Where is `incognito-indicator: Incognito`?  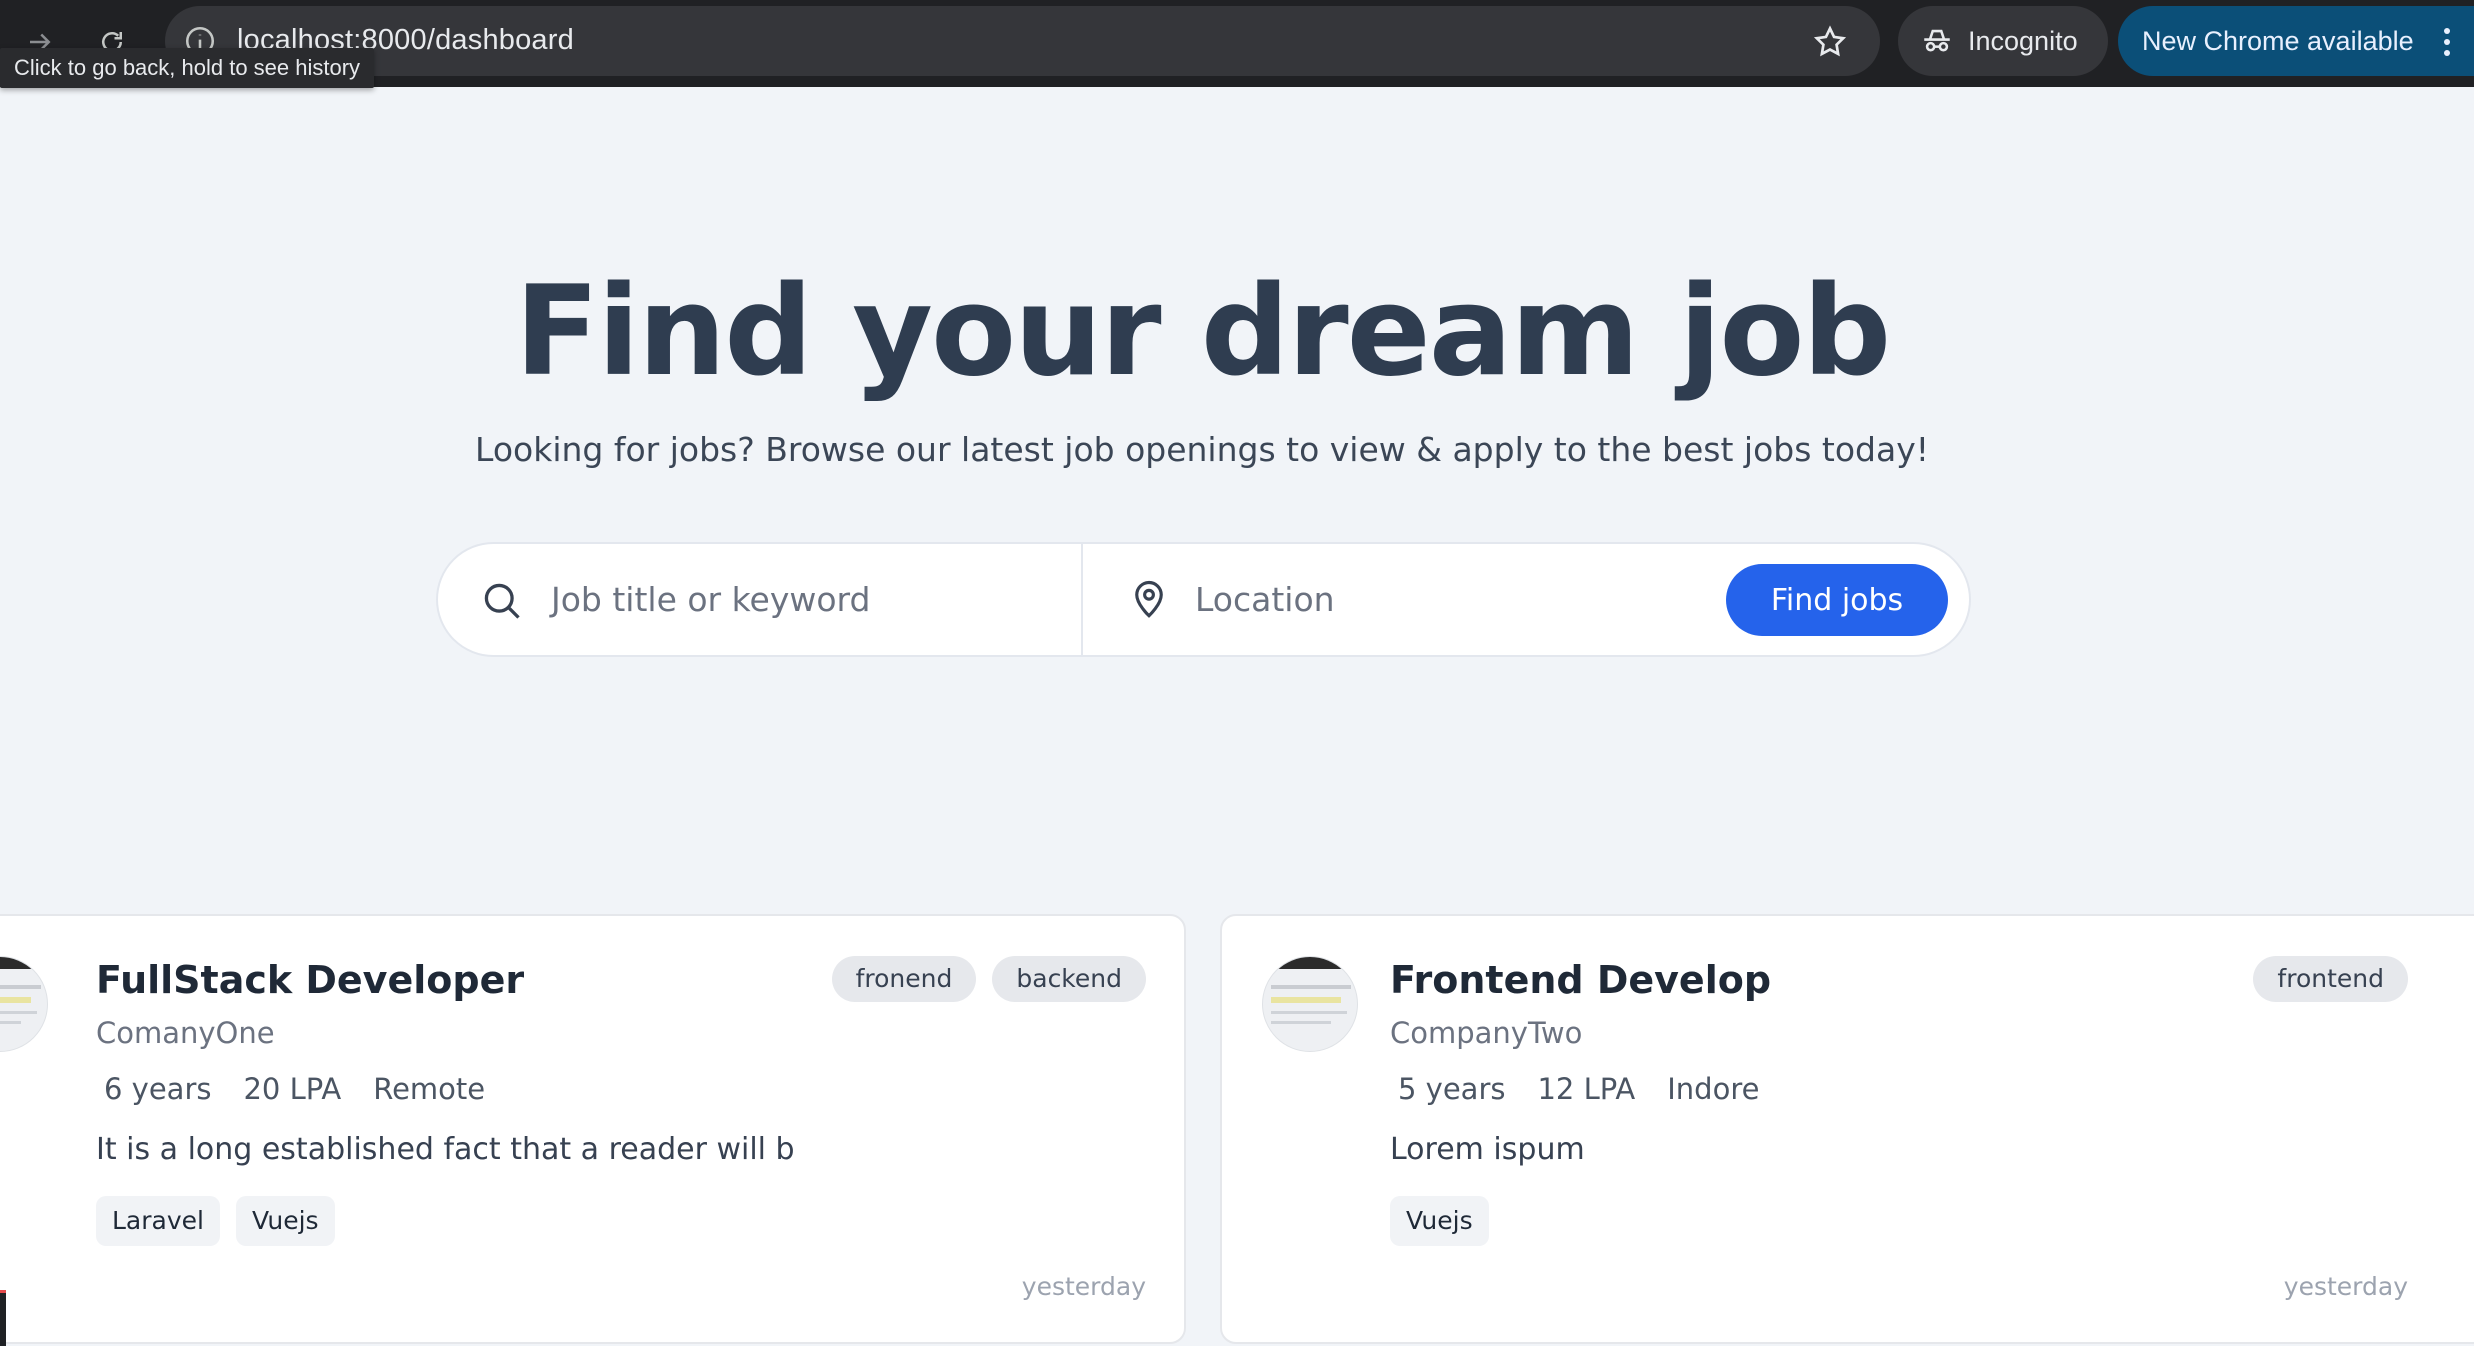 incognito-indicator: Incognito is located at coordinates (2003, 41).